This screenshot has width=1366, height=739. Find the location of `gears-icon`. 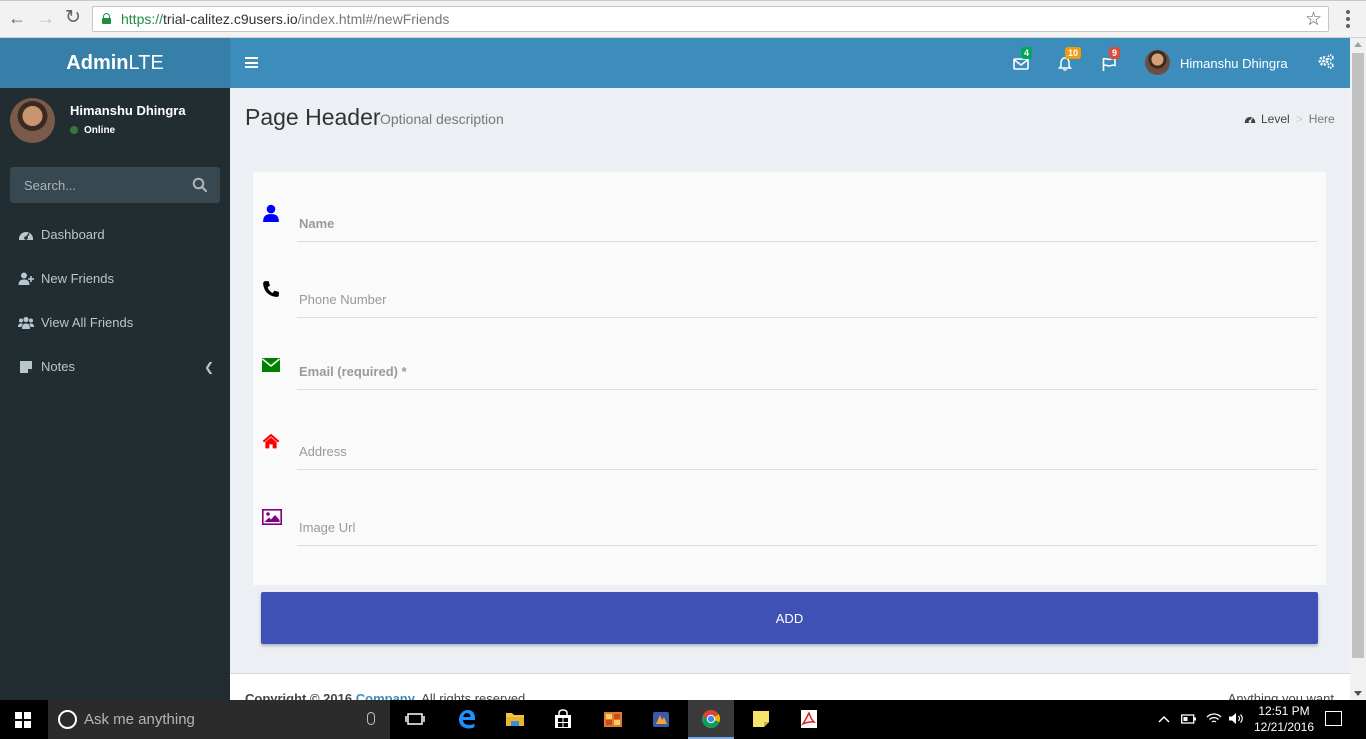

gears-icon is located at coordinates (1326, 62).